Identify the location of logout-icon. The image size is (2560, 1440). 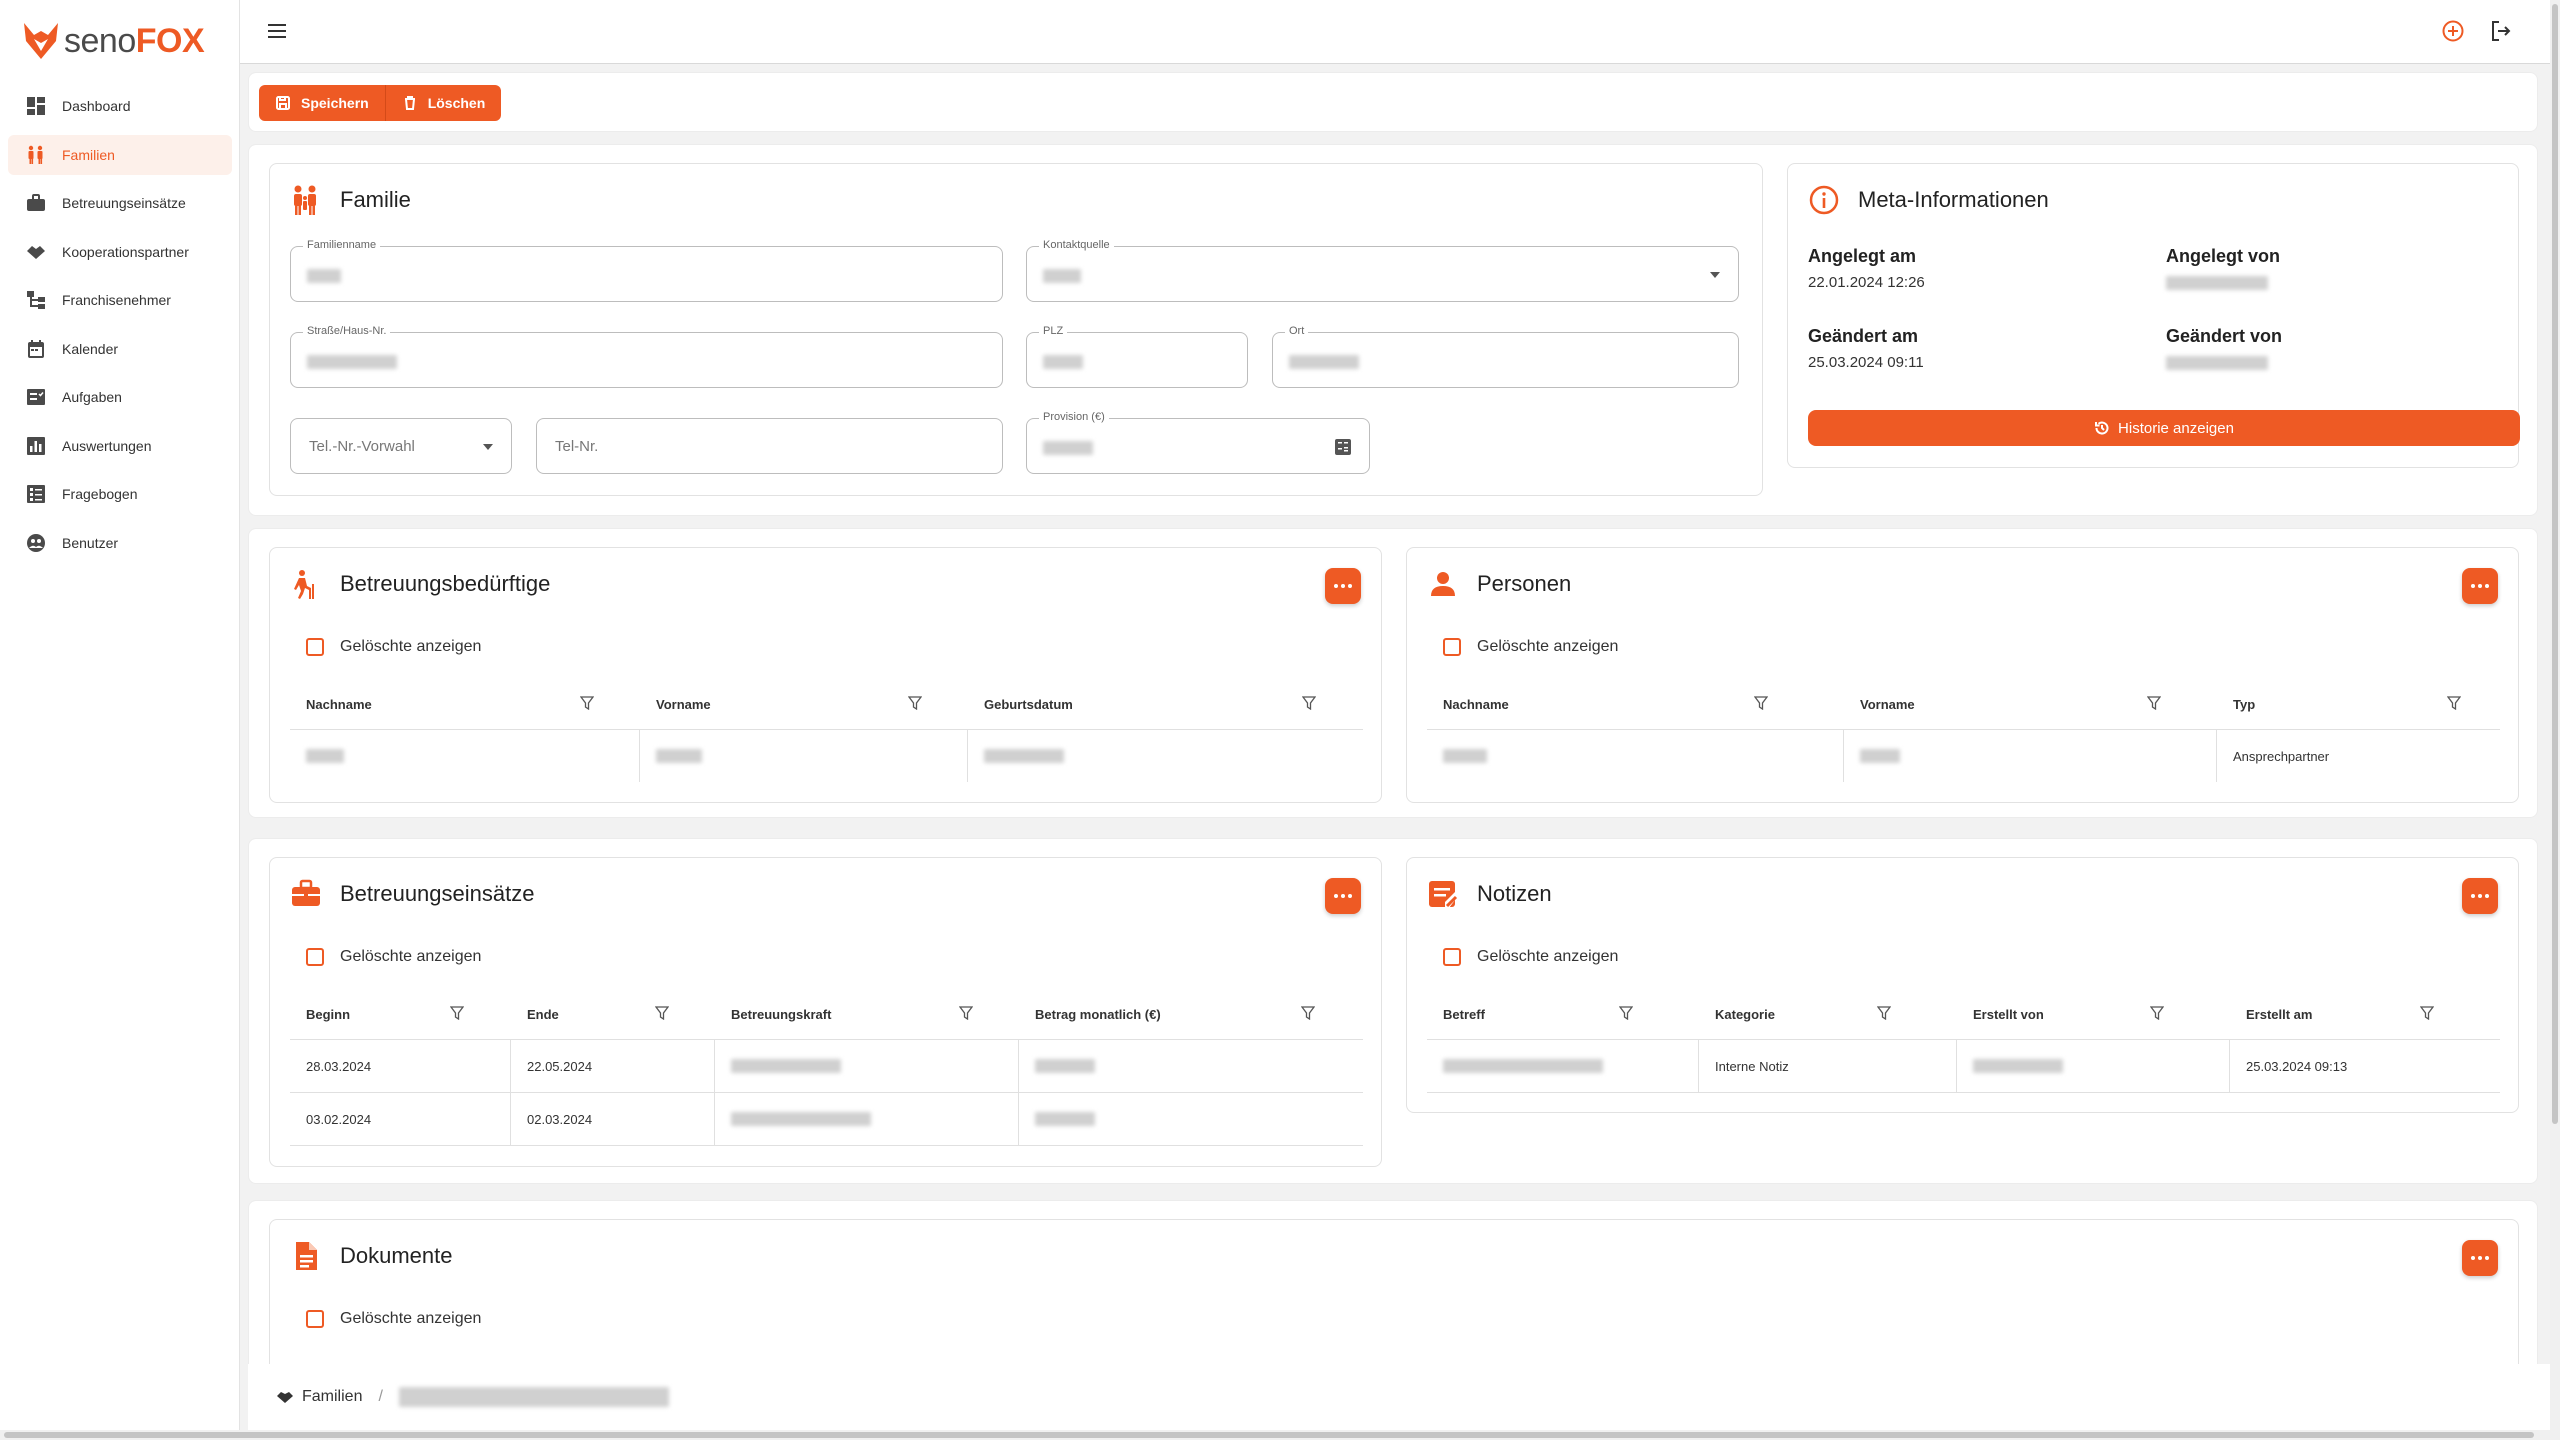
(2501, 31).